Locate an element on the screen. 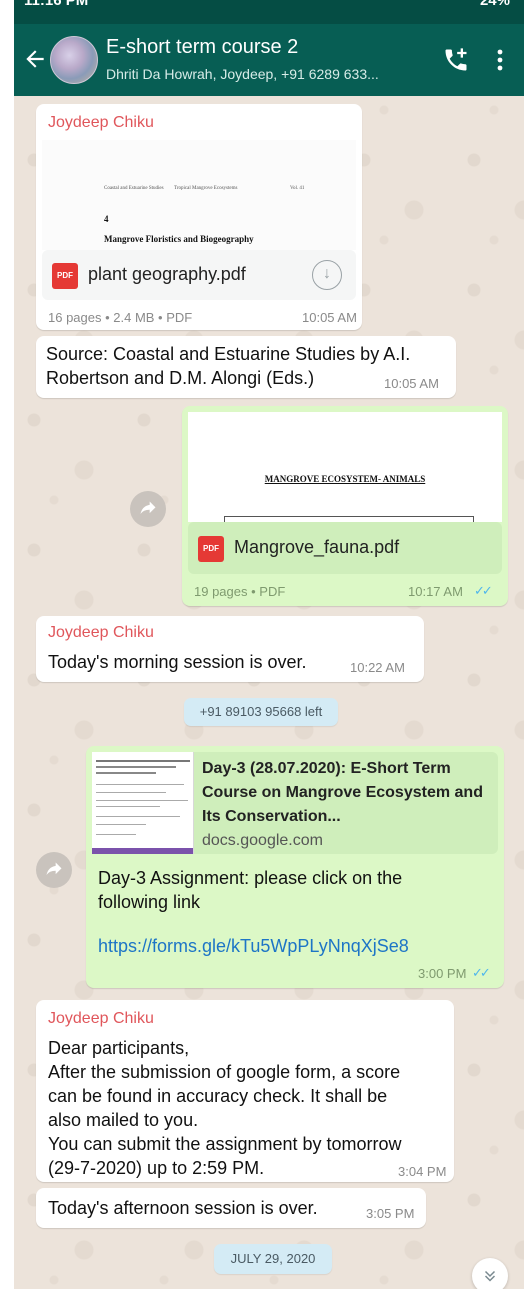 This screenshot has width=524, height=1289. message-time: 3:04 PM is located at coordinates (422, 1171).